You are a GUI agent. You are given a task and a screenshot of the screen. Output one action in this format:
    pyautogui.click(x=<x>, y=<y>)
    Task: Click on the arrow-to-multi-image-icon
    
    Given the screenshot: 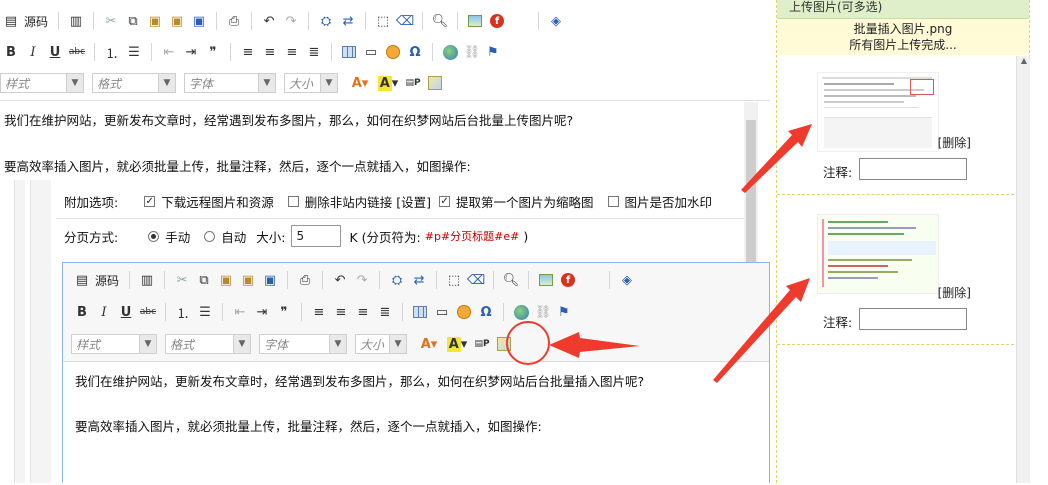 What is the action you would take?
    pyautogui.click(x=594, y=345)
    